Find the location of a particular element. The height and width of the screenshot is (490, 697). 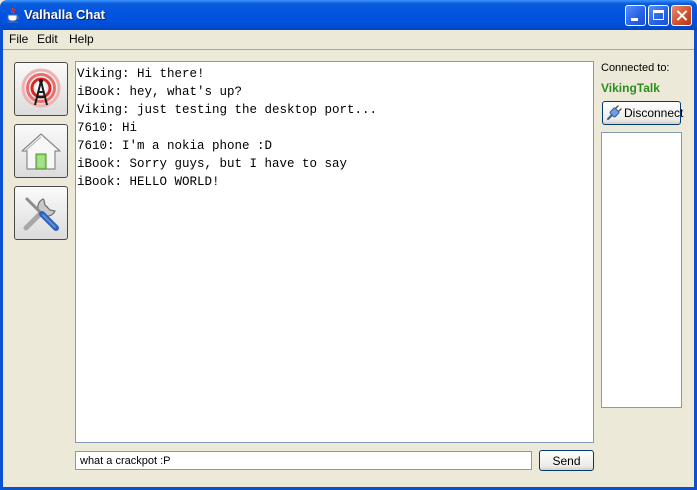

close-button is located at coordinates (681, 15).